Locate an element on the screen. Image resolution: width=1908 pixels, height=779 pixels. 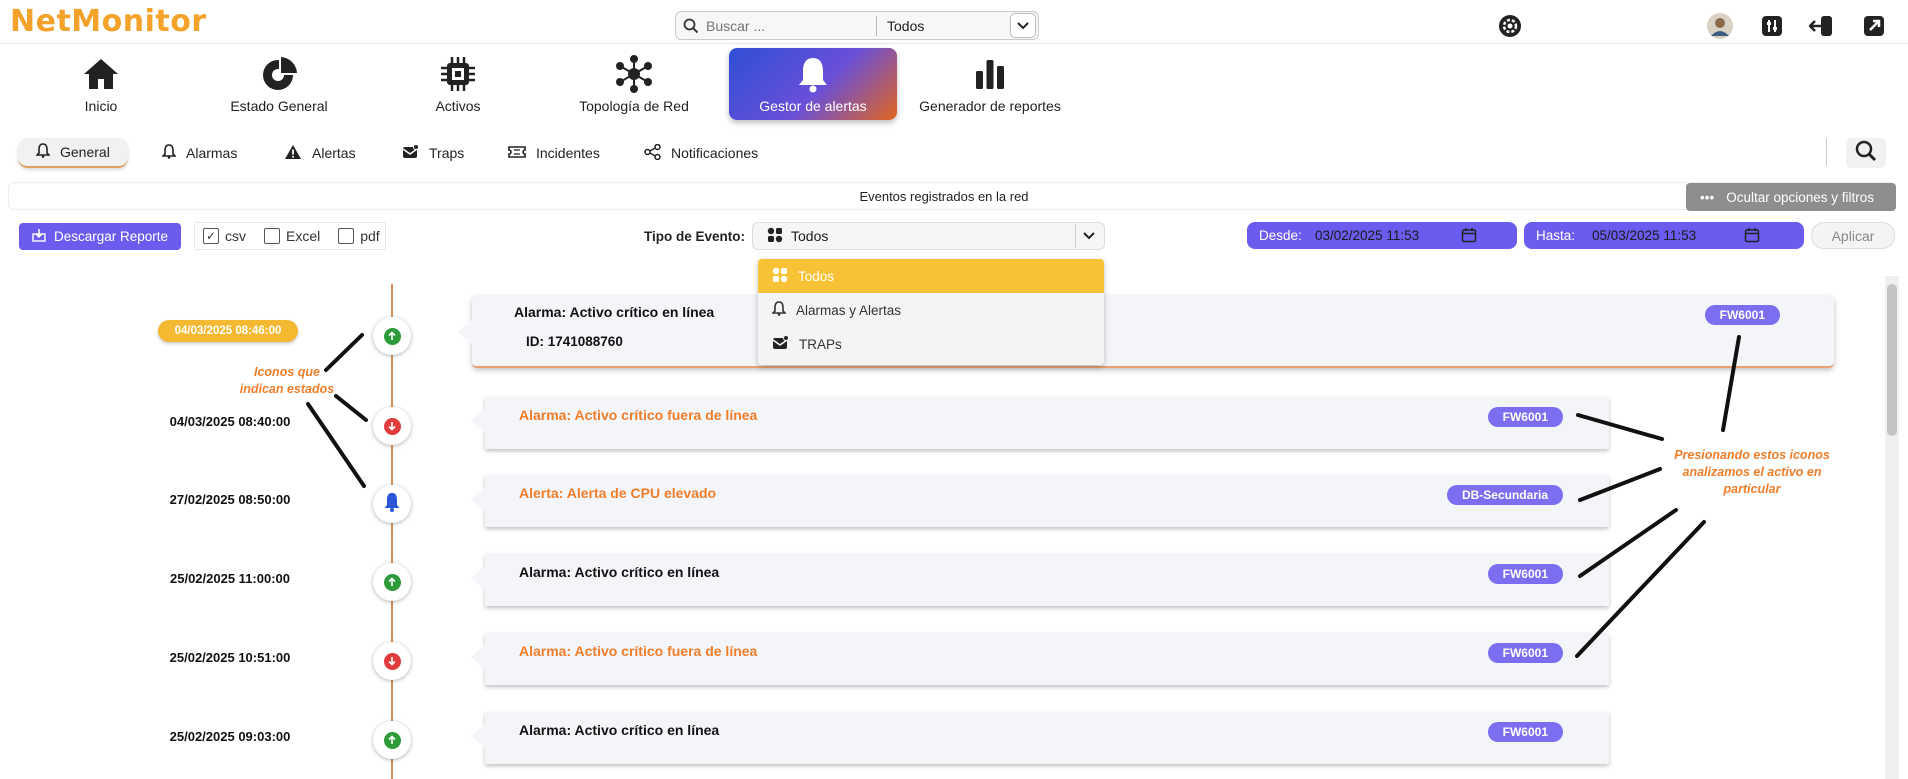
date-to-field: Hasta: 05/03/2025 11:53 is located at coordinates (1664, 235).